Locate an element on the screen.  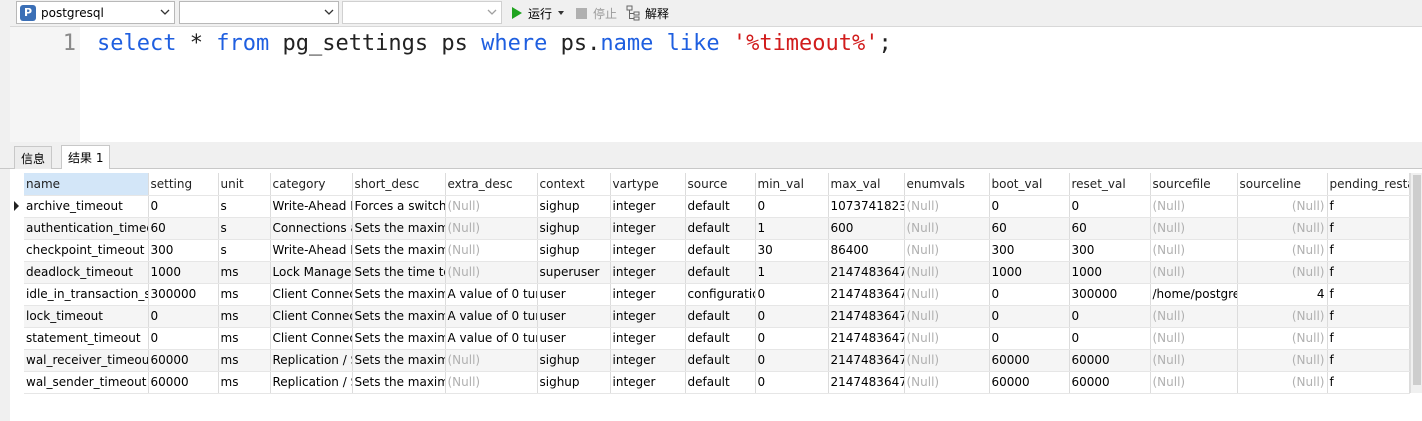
column-header-category: category is located at coordinates (311, 184).